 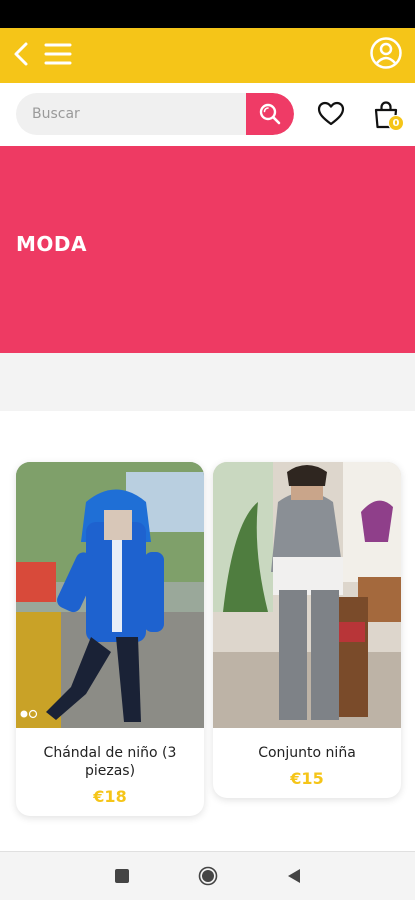 I want to click on android-navigation-bar, so click(x=207, y=875).